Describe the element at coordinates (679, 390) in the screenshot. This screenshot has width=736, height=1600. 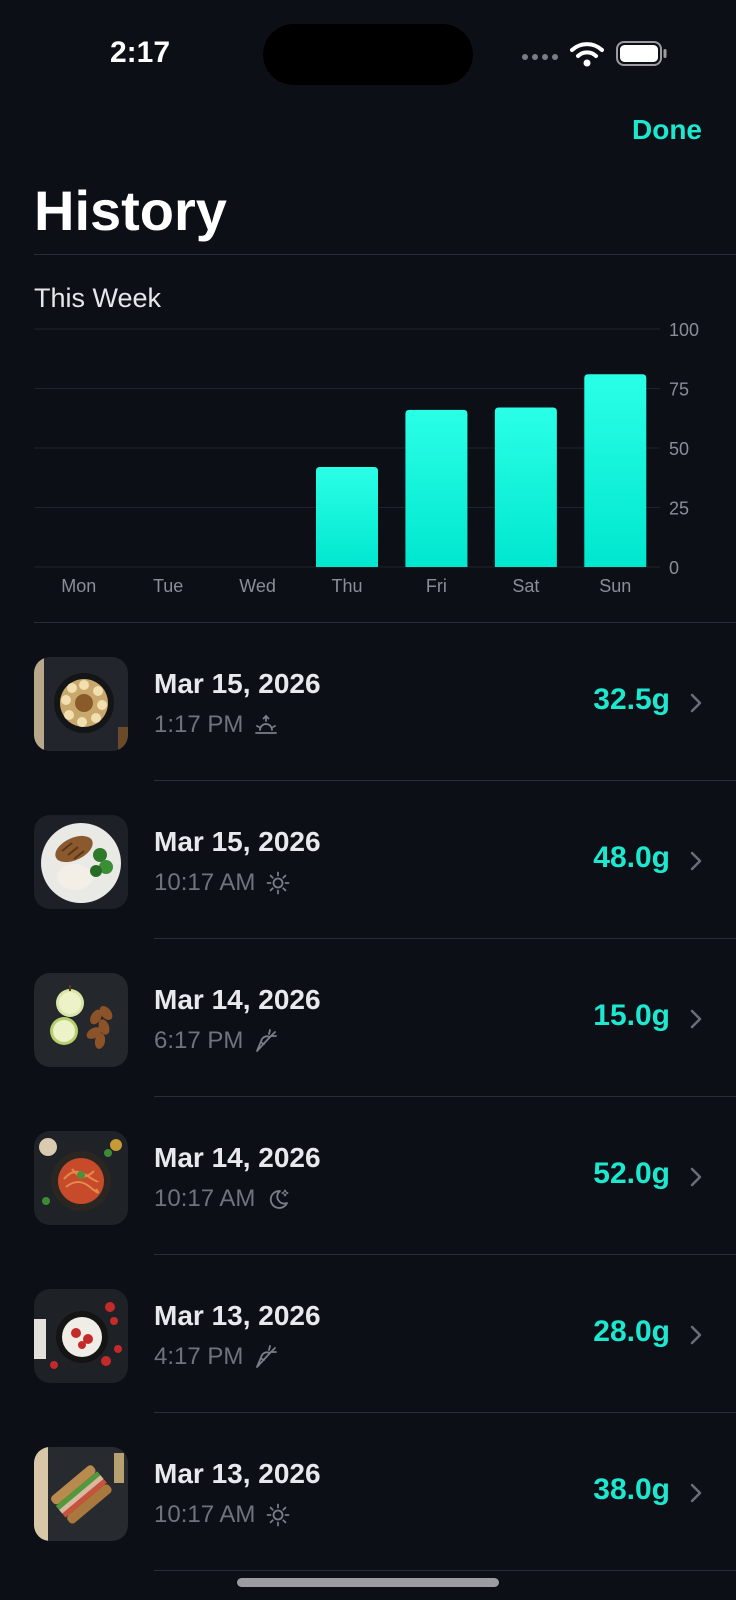
I see `y-tick-label: 75` at that location.